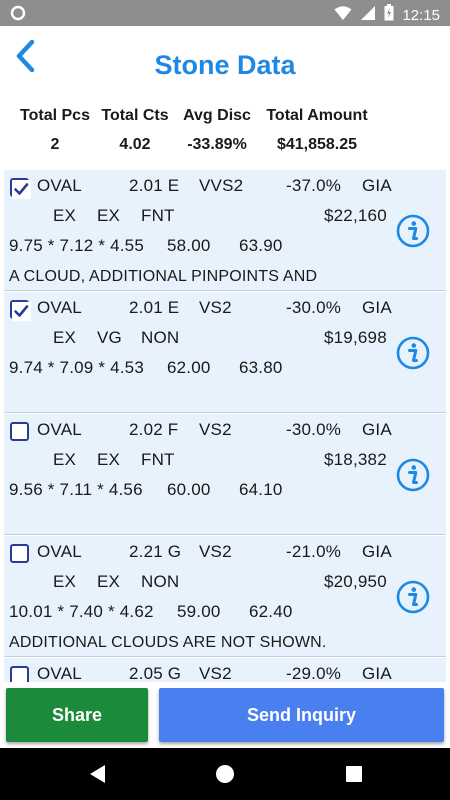 The image size is (450, 800). What do you see at coordinates (225, 13) in the screenshot?
I see `status-bar: 12:15` at bounding box center [225, 13].